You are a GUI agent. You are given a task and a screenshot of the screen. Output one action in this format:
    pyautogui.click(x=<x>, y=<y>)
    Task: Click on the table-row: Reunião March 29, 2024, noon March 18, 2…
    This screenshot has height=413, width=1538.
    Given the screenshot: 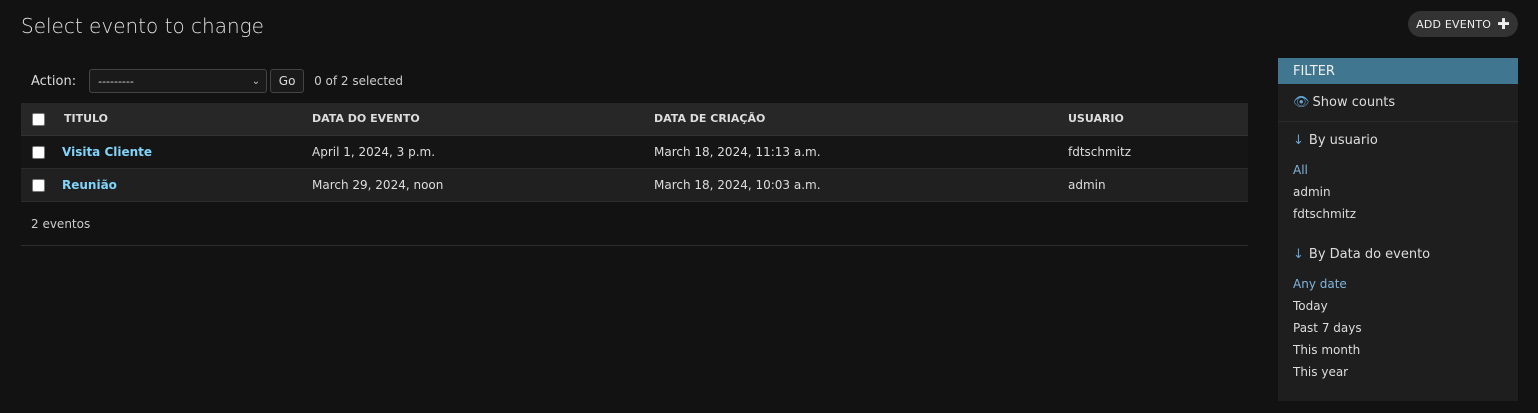 What is the action you would take?
    pyautogui.click(x=634, y=185)
    